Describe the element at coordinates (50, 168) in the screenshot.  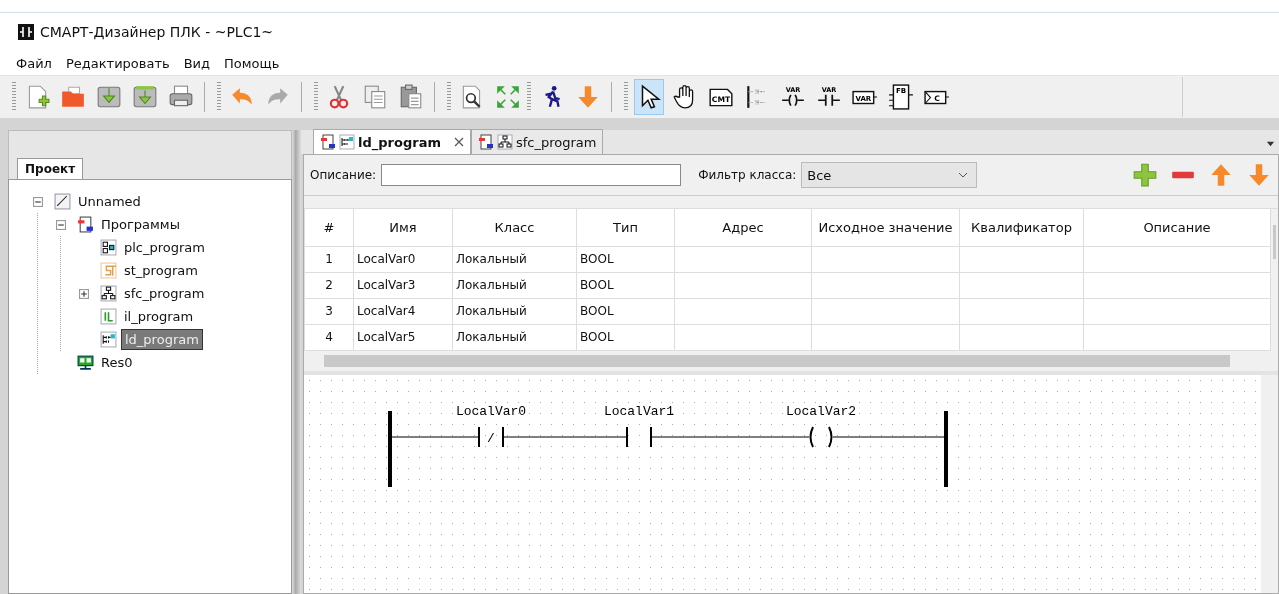
I see `project-tab: Проект` at that location.